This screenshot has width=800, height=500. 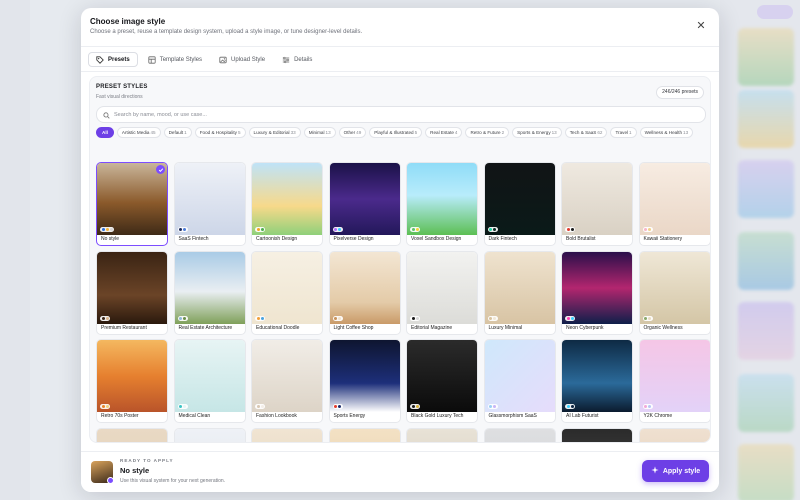 What do you see at coordinates (319, 132) in the screenshot?
I see `filter-chip: Minimal13` at bounding box center [319, 132].